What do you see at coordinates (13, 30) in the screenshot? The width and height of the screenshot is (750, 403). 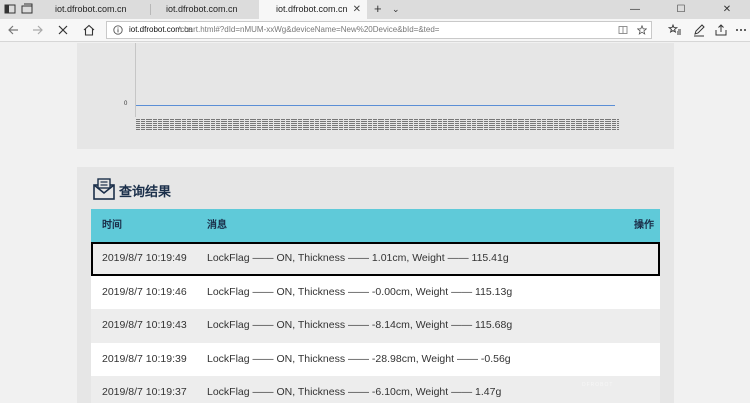 I see `back-arrow-icon` at bounding box center [13, 30].